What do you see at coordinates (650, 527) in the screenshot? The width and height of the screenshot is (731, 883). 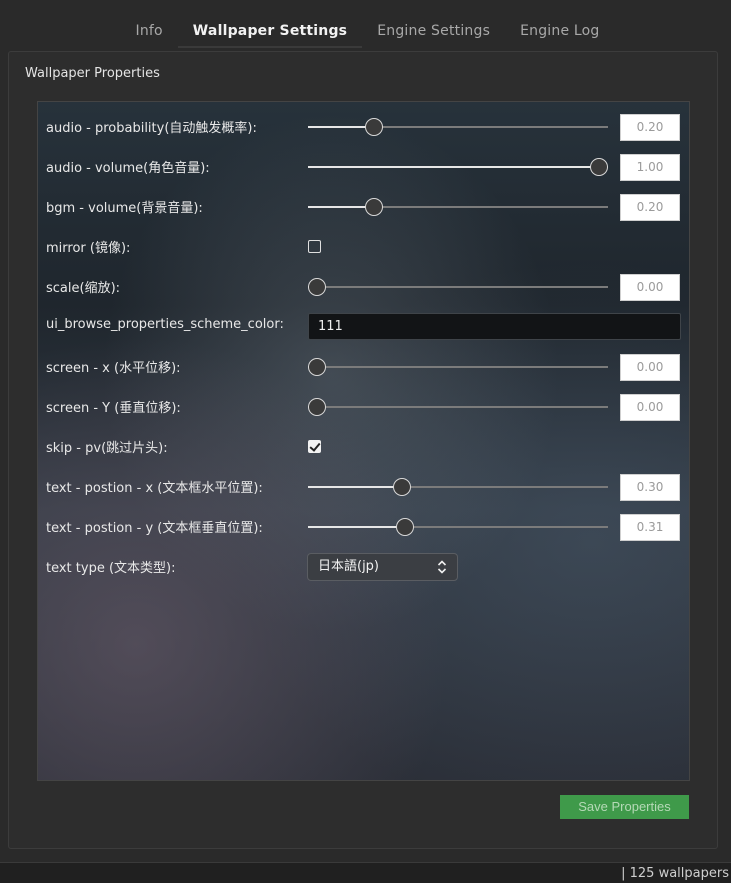 I see `property-value-input: 0.31` at bounding box center [650, 527].